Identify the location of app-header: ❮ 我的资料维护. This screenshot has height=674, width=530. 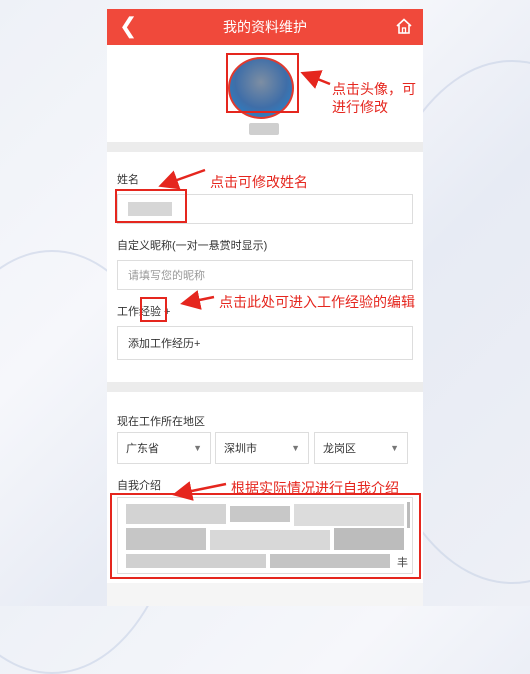
(265, 27).